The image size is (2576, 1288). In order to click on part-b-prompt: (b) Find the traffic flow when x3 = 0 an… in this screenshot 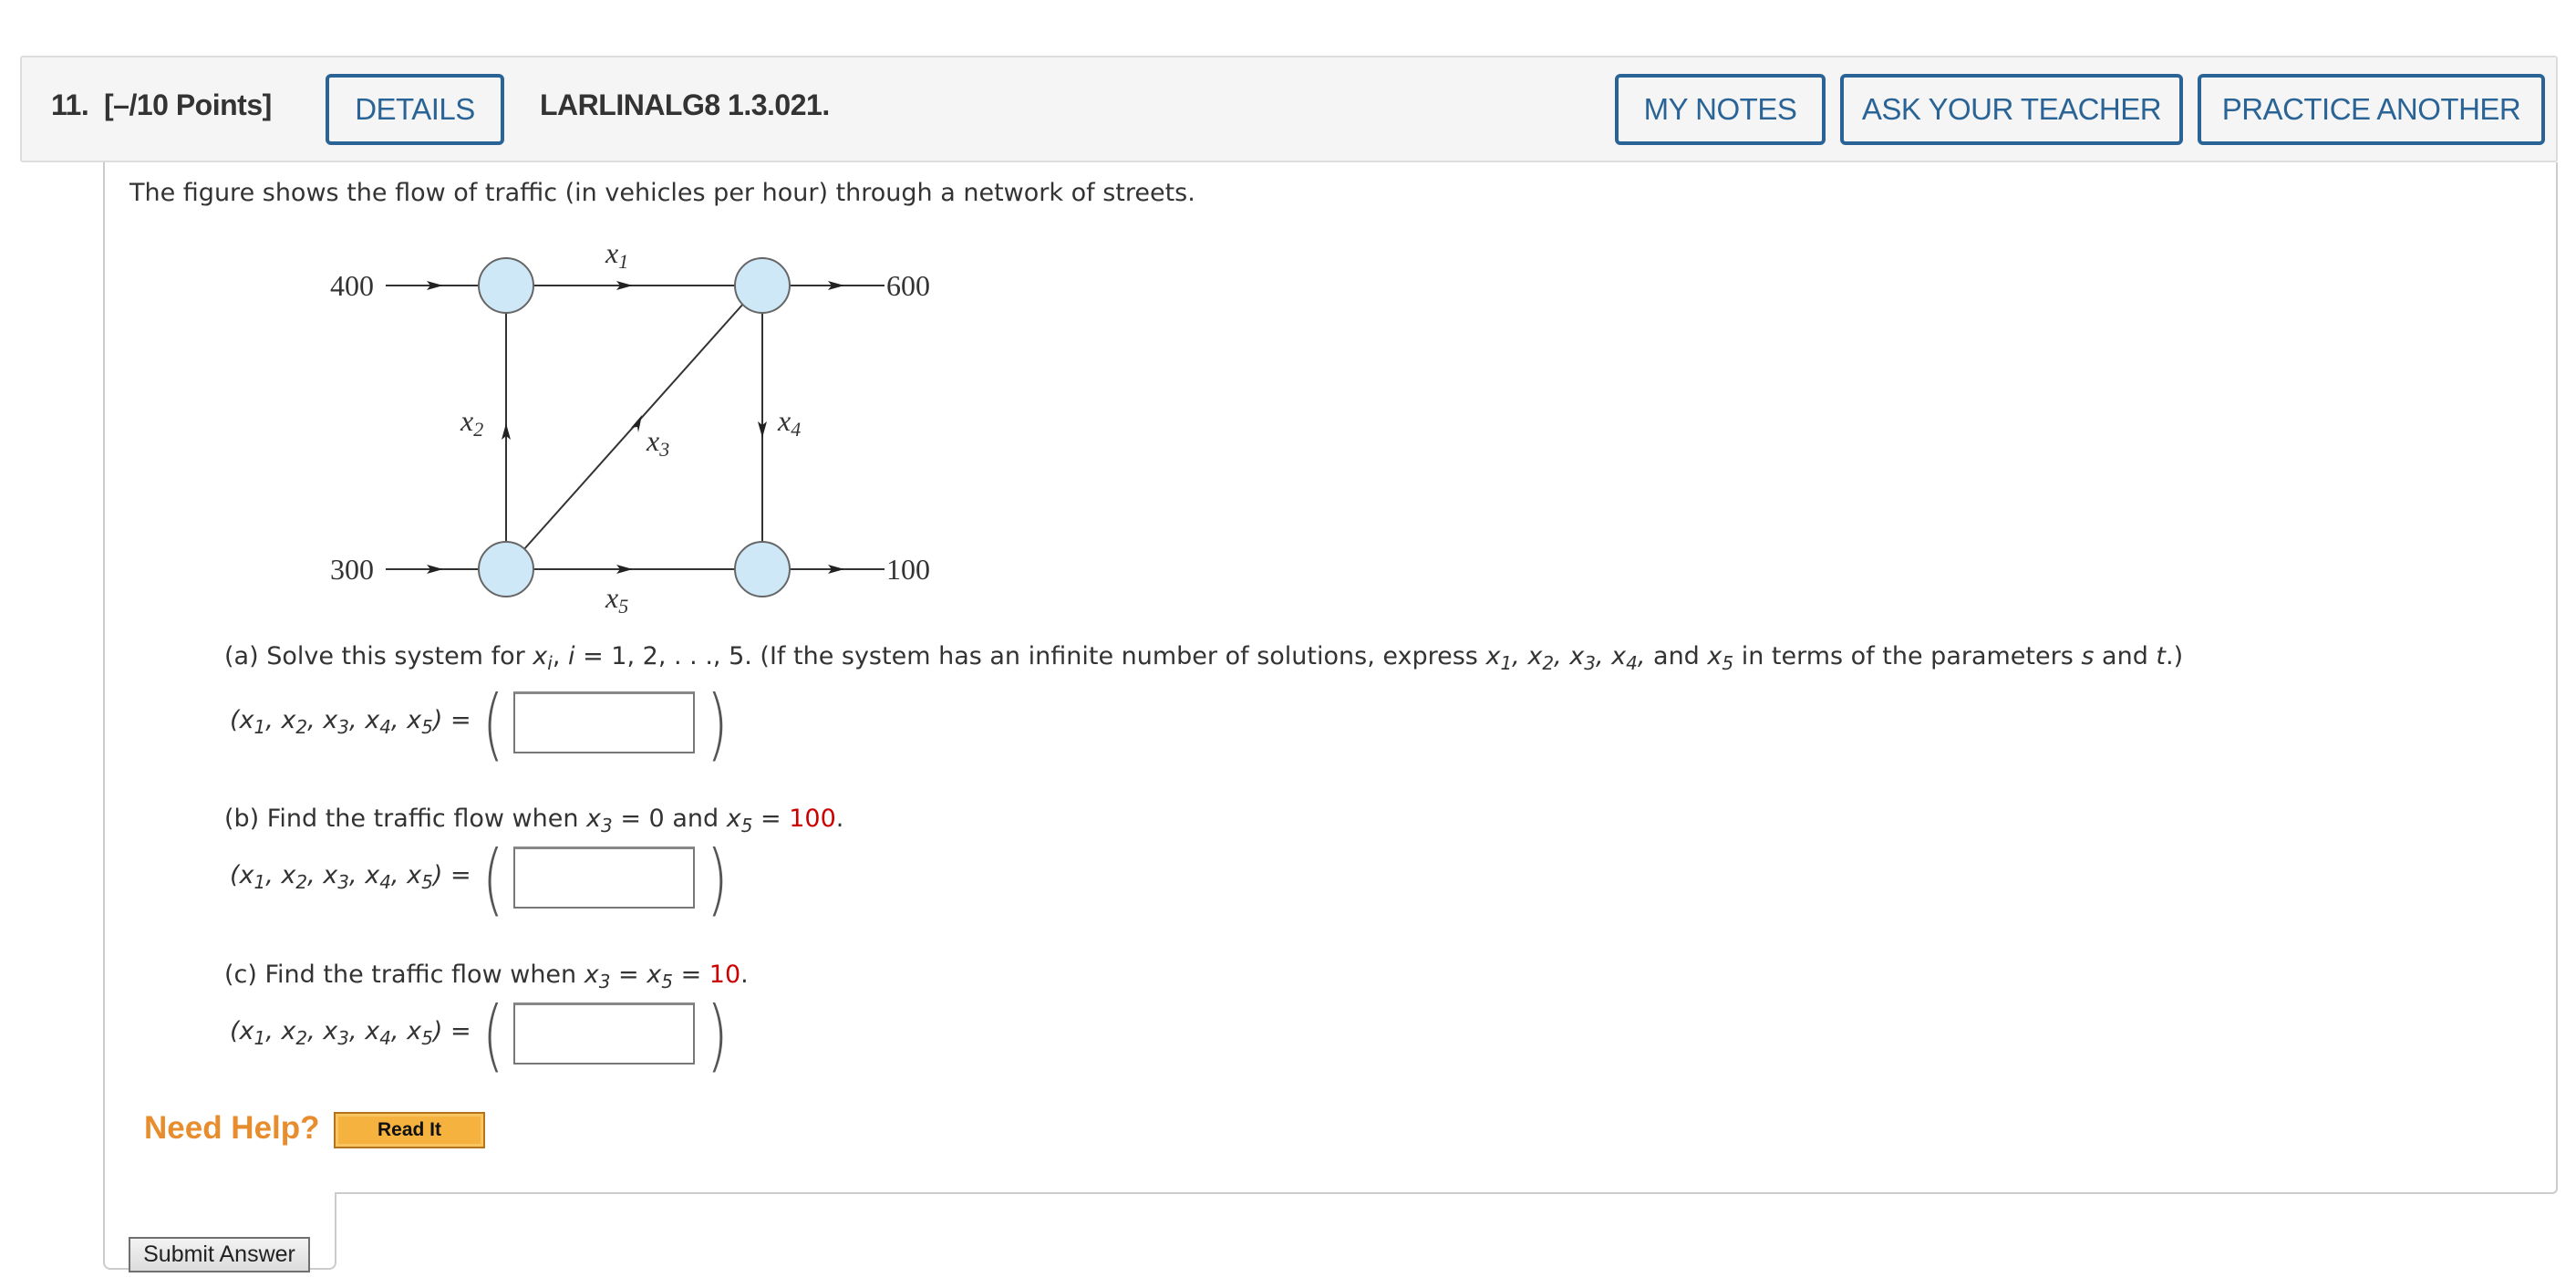, I will do `click(534, 820)`.